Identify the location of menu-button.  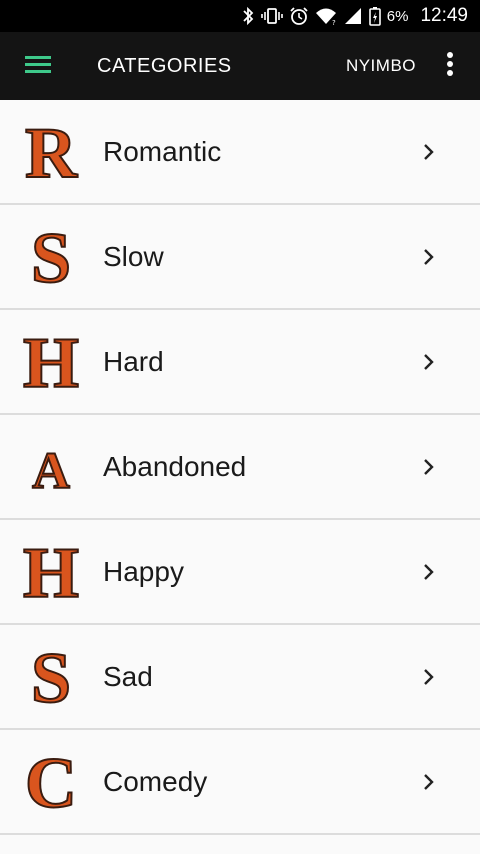
(38, 66).